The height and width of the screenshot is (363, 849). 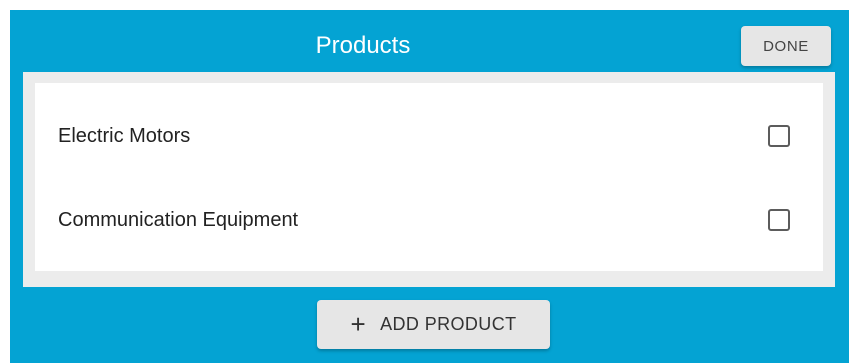 I want to click on add-product-label: ADD PRODUCT, so click(x=448, y=324).